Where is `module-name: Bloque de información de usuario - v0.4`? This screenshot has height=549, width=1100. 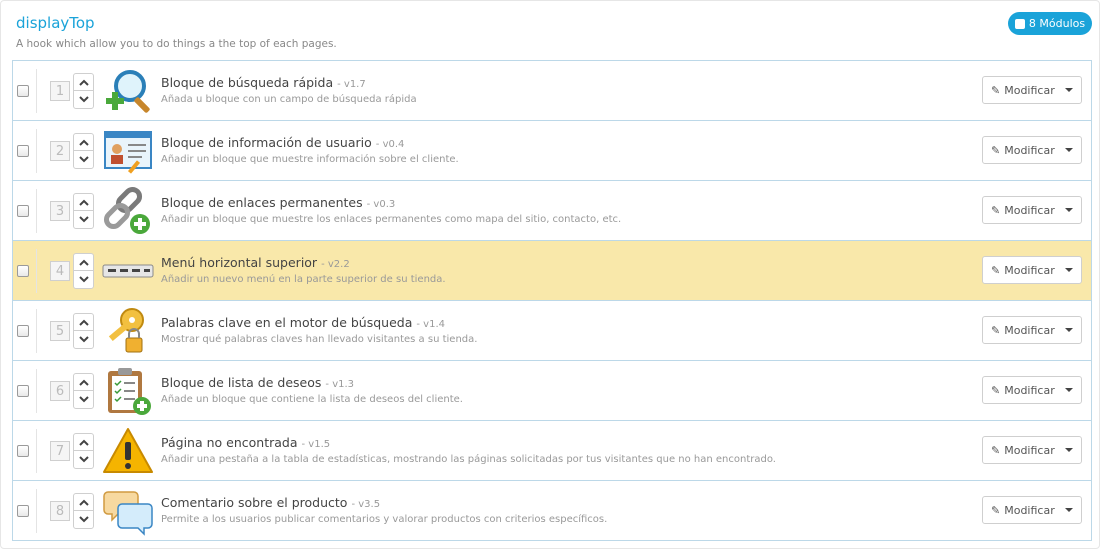 module-name: Bloque de información de usuario - v0.4 is located at coordinates (283, 142).